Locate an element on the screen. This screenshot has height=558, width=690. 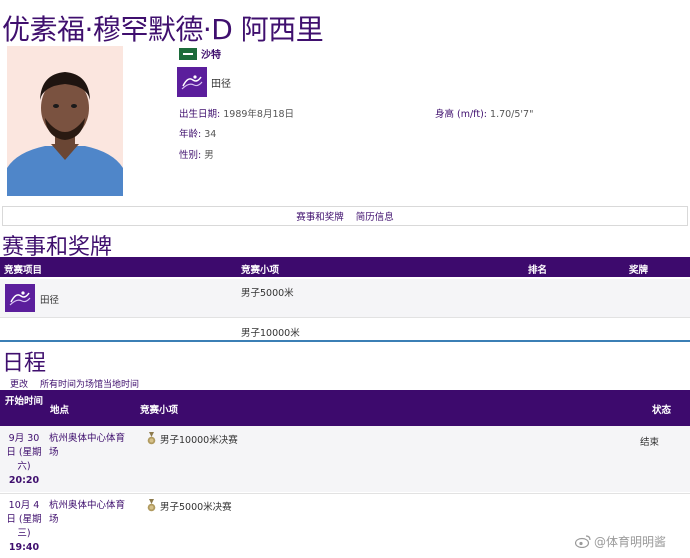
sport-row: 田径 is located at coordinates (204, 82).